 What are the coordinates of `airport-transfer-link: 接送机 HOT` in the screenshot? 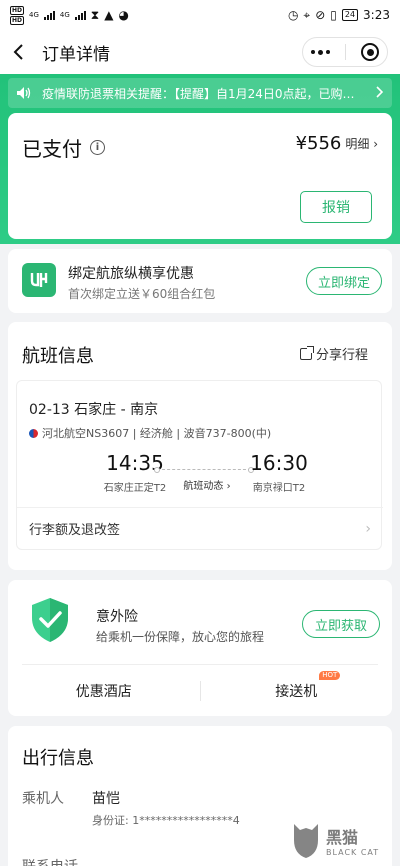 It's located at (297, 686).